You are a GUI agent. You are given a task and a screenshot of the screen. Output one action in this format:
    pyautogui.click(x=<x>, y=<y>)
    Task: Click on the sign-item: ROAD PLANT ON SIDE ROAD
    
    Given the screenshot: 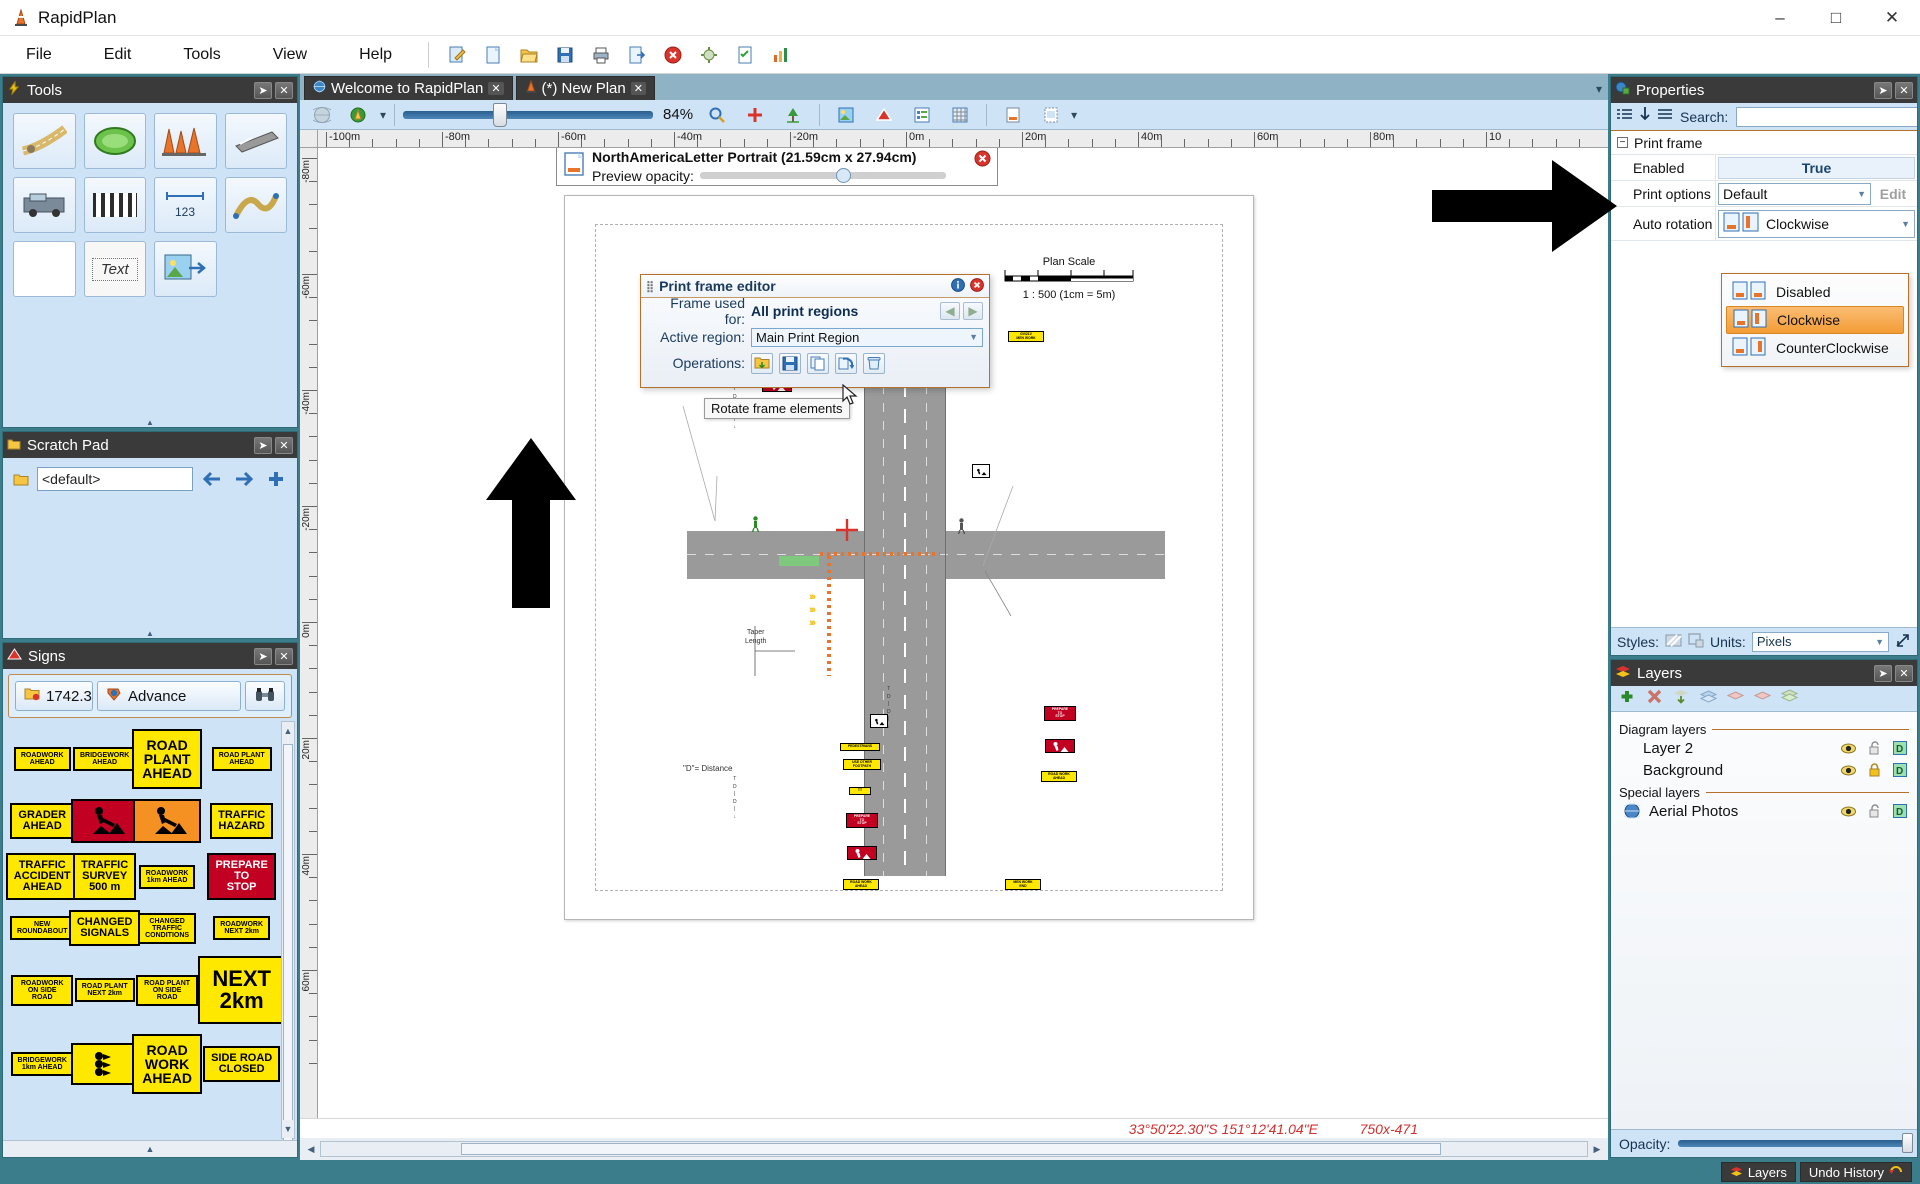 What is the action you would take?
    pyautogui.click(x=167, y=990)
    